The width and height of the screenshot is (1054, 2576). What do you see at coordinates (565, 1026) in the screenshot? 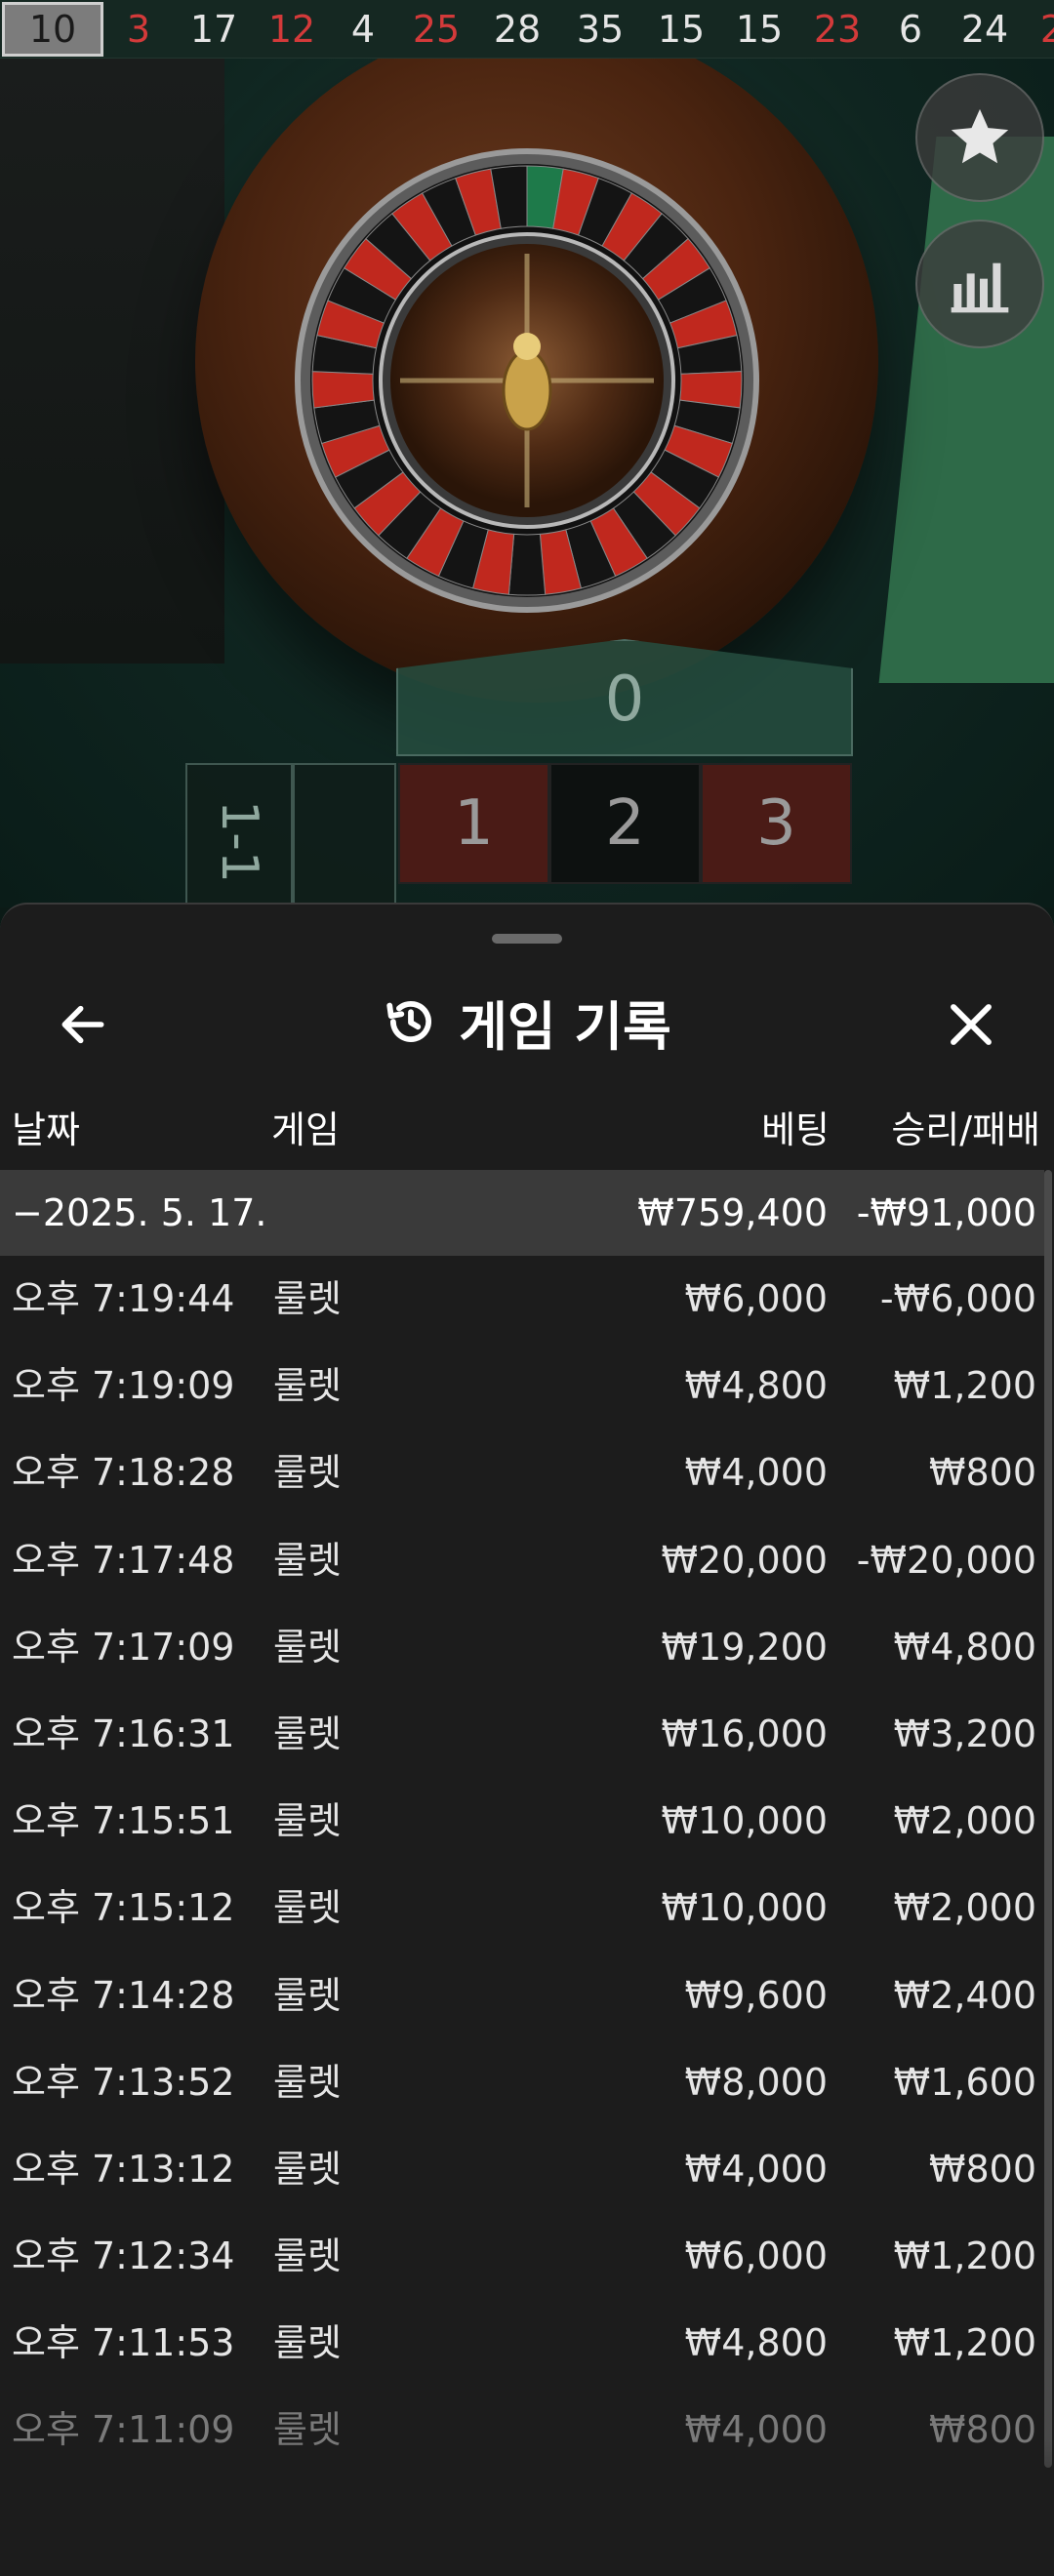
I see `sheet-title: 게임 기록` at bounding box center [565, 1026].